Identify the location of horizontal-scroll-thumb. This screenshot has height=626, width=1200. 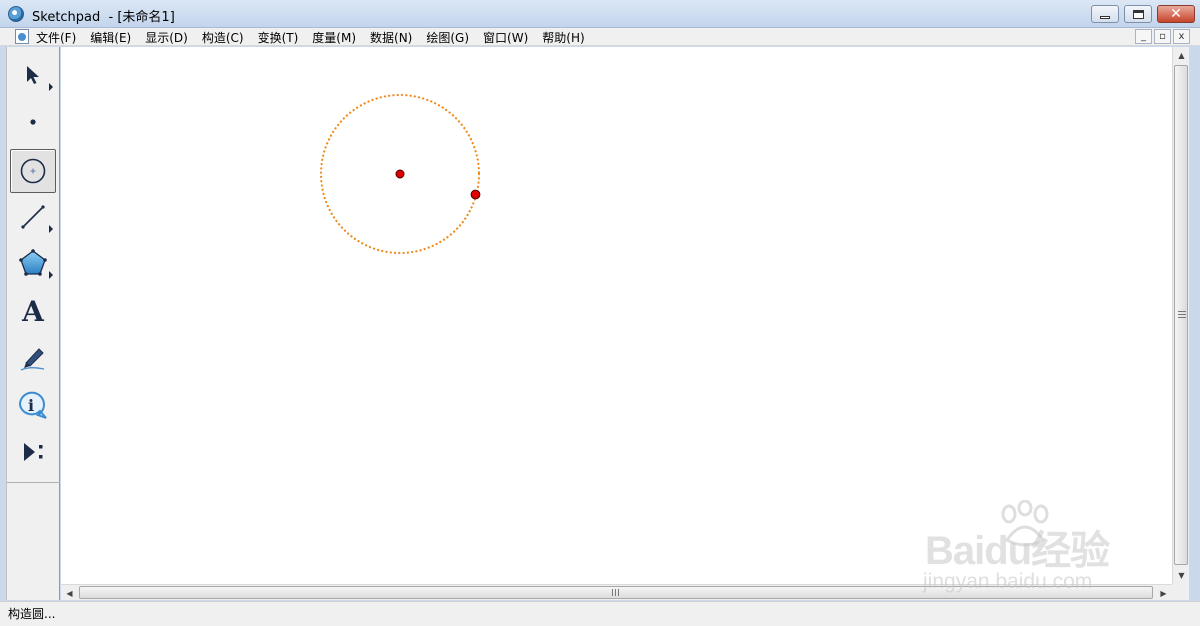
(616, 592).